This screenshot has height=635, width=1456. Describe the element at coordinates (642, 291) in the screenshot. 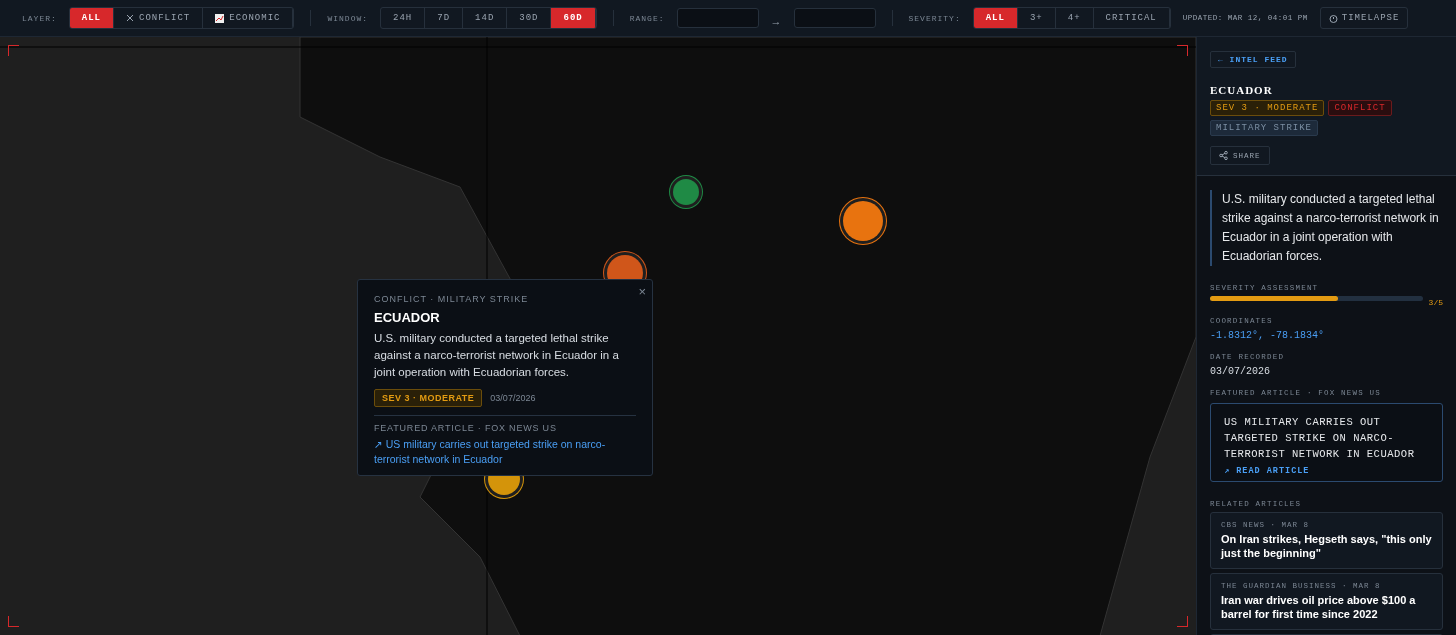

I see `close-button: ×` at that location.